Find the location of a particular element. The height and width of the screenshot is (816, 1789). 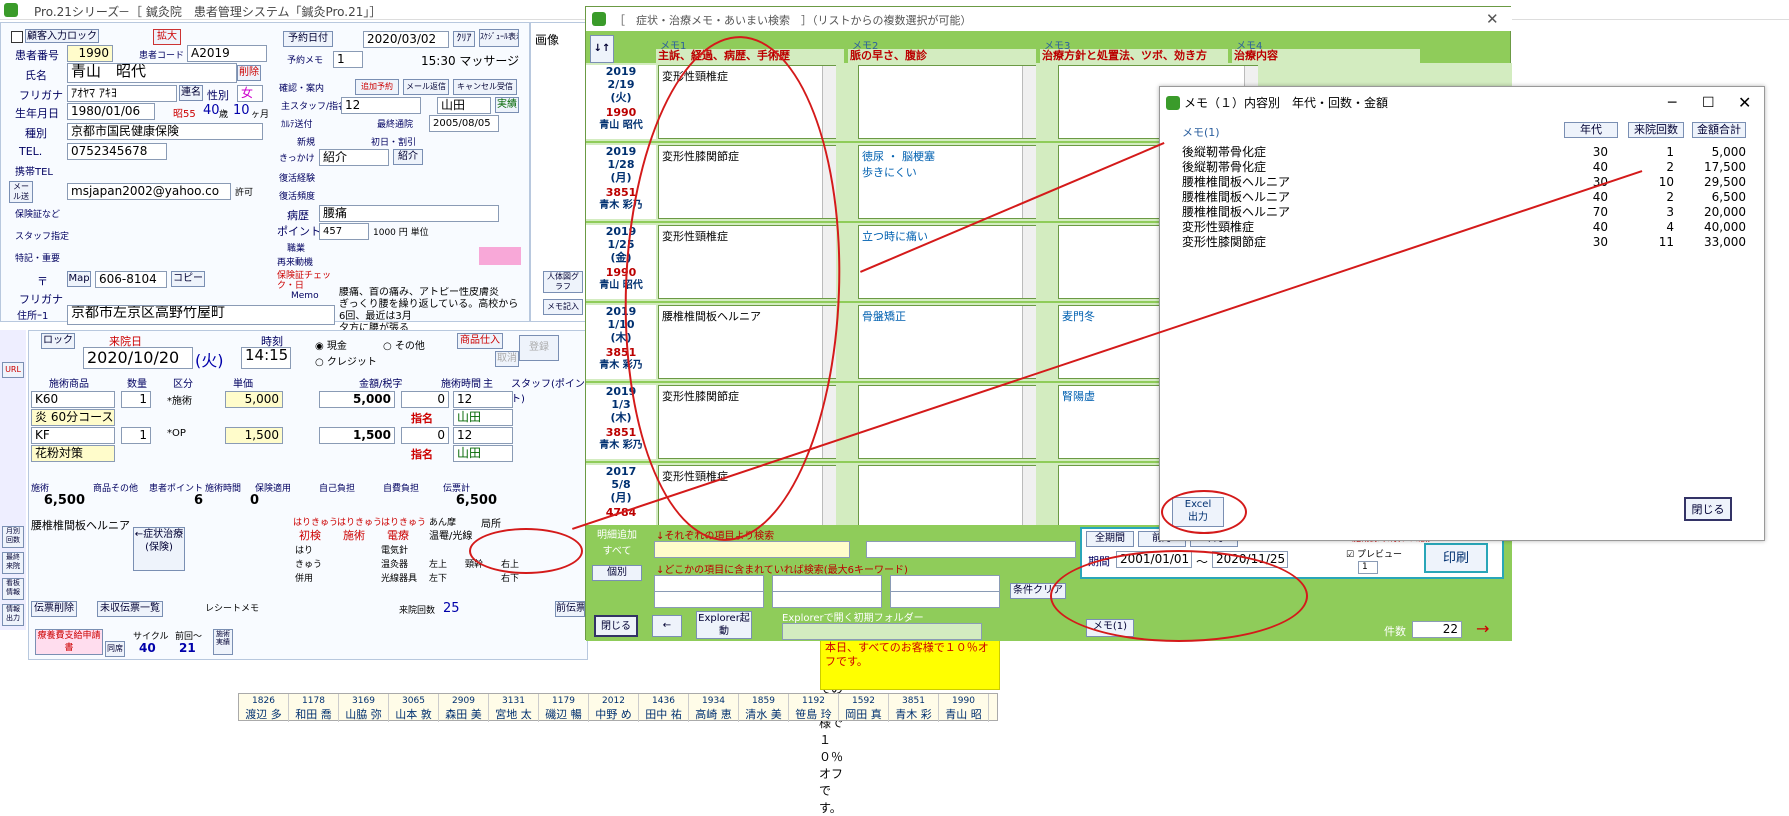

sex-field: 女 is located at coordinates (250, 93).